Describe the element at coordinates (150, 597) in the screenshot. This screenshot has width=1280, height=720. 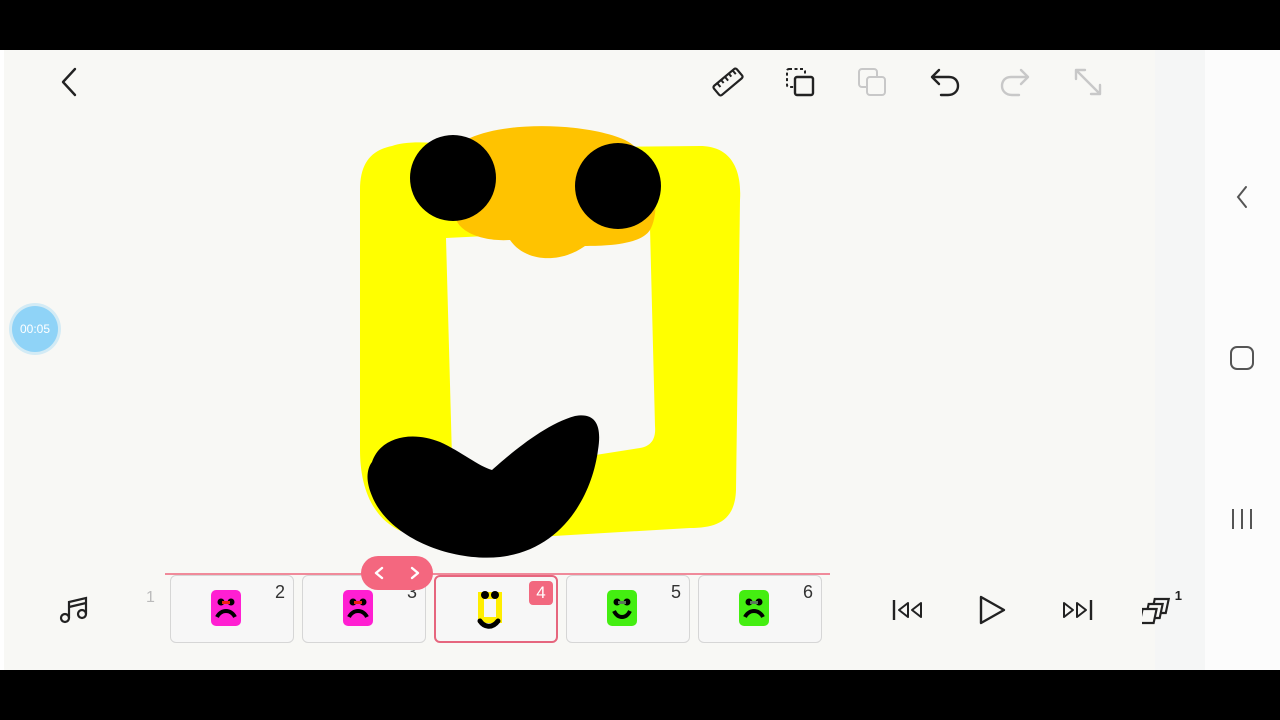
I see `frame-number: 1` at that location.